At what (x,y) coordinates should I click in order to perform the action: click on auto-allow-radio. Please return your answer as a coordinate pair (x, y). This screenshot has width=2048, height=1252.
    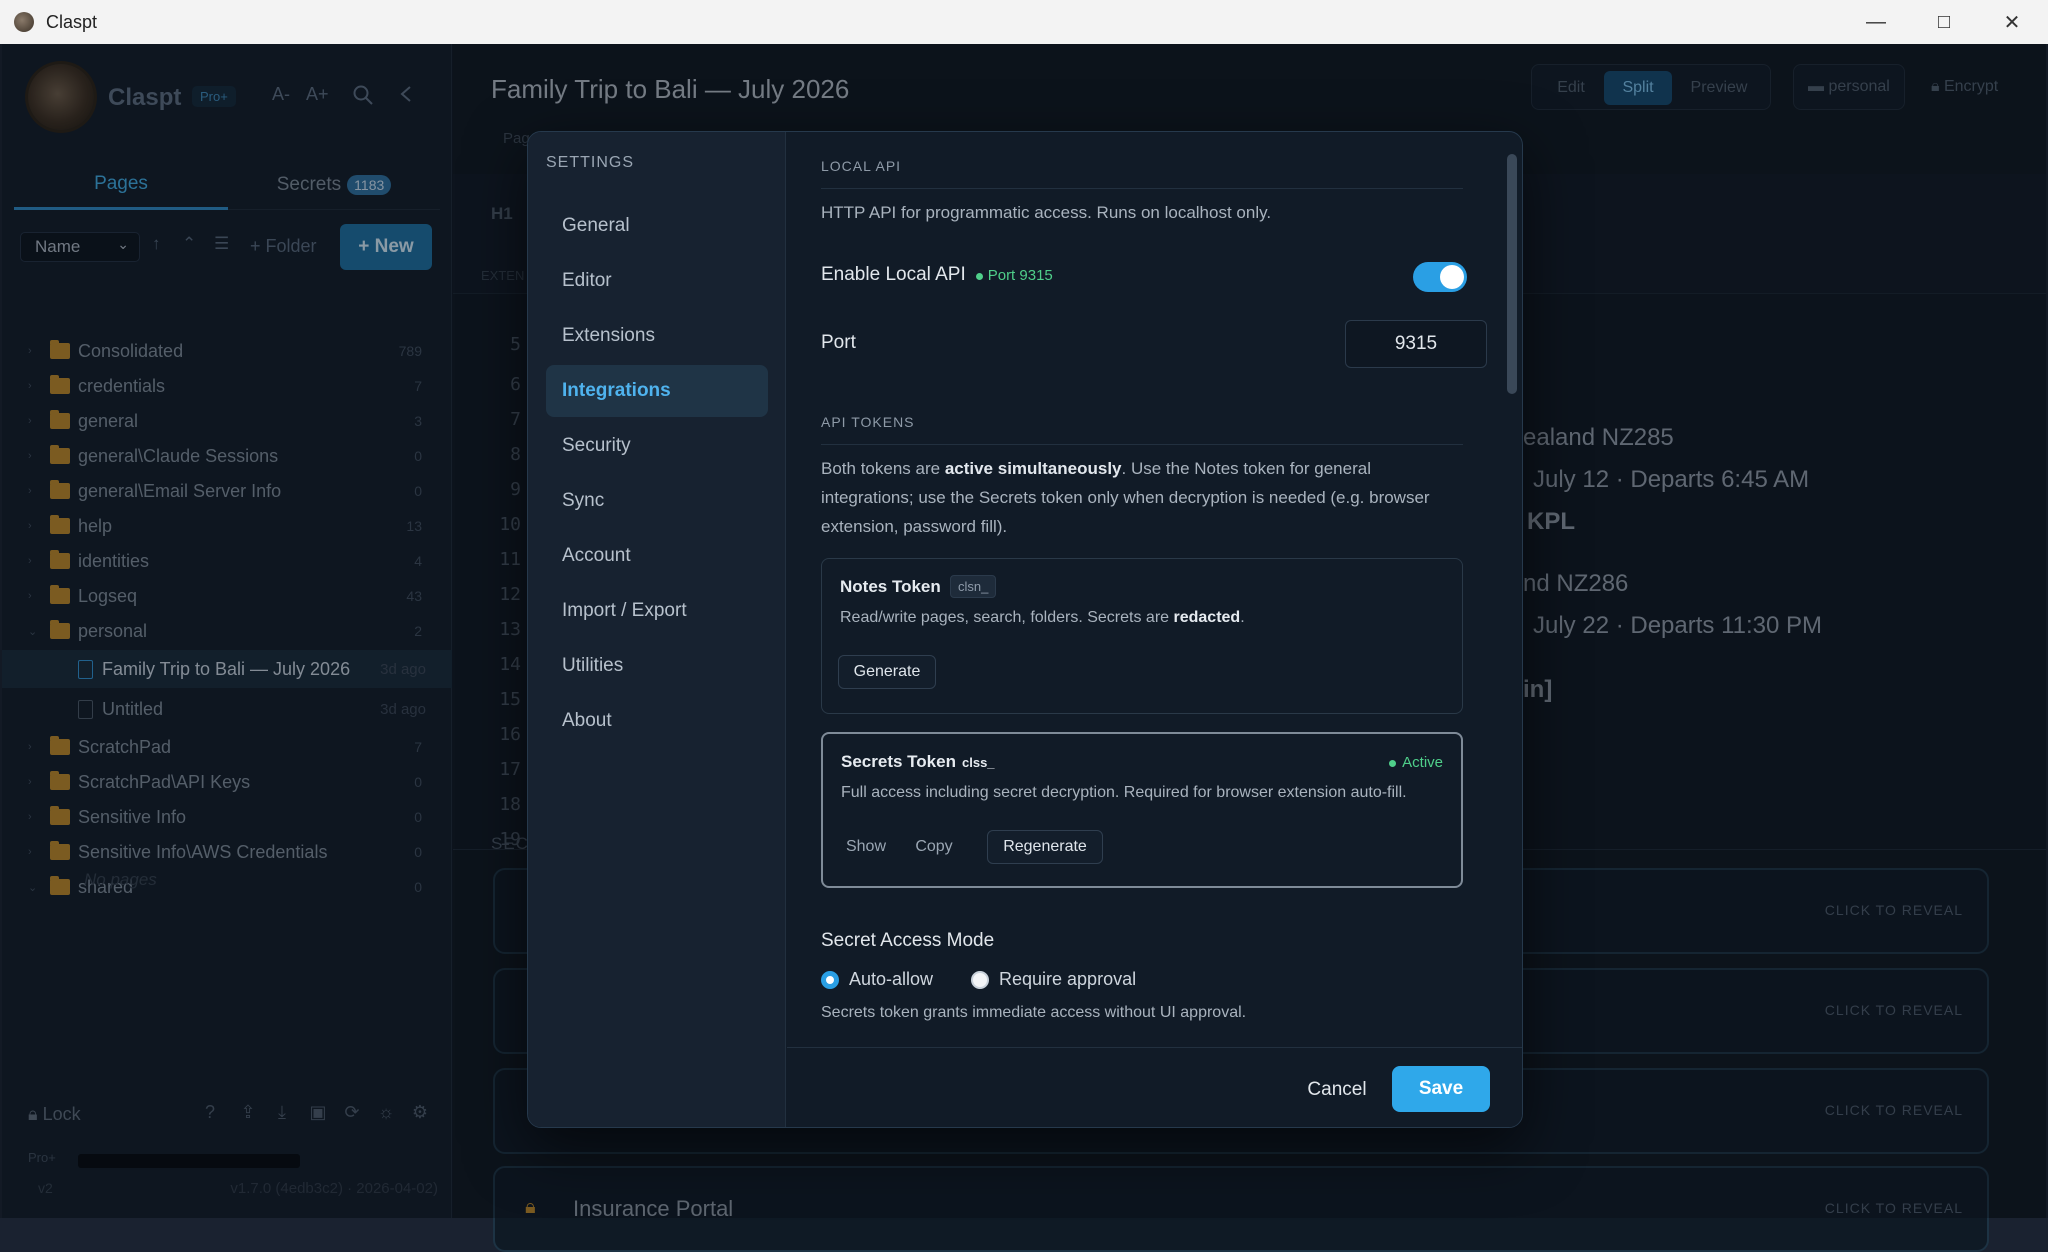
    Looking at the image, I should click on (830, 980).